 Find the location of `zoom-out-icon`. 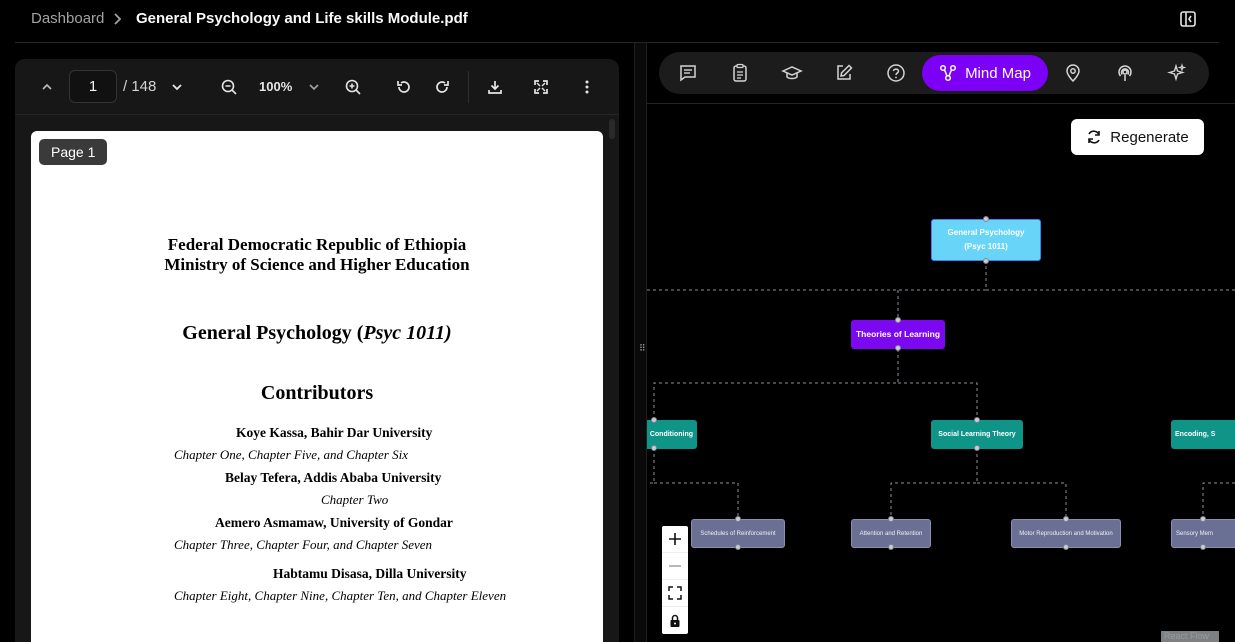

zoom-out-icon is located at coordinates (229, 87).